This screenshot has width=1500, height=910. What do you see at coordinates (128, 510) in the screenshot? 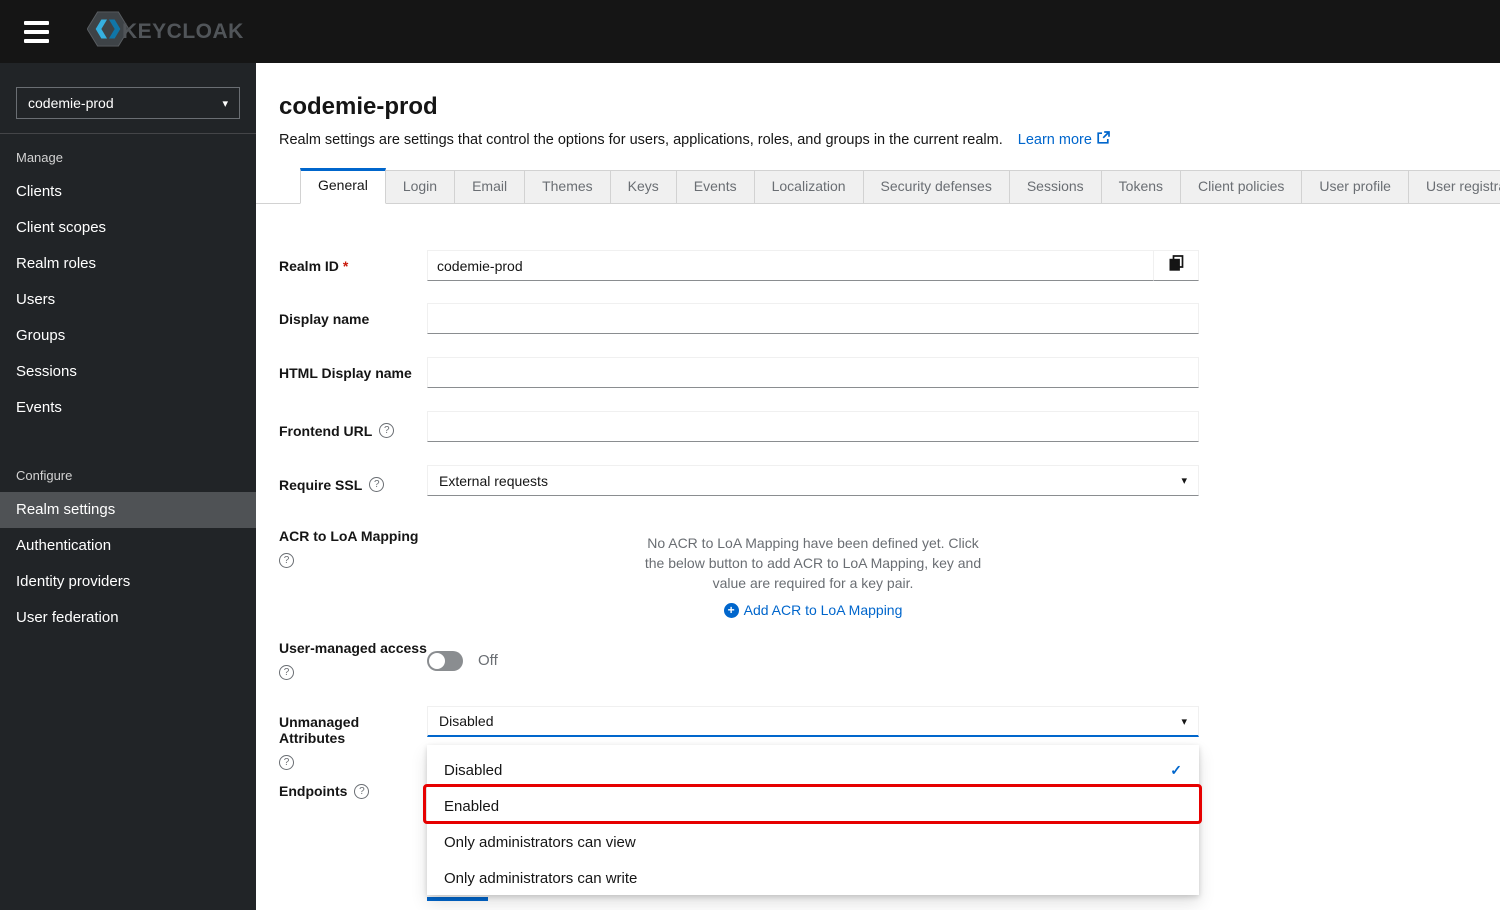
I see `sidebar-item-realm-settings: Realm settings` at bounding box center [128, 510].